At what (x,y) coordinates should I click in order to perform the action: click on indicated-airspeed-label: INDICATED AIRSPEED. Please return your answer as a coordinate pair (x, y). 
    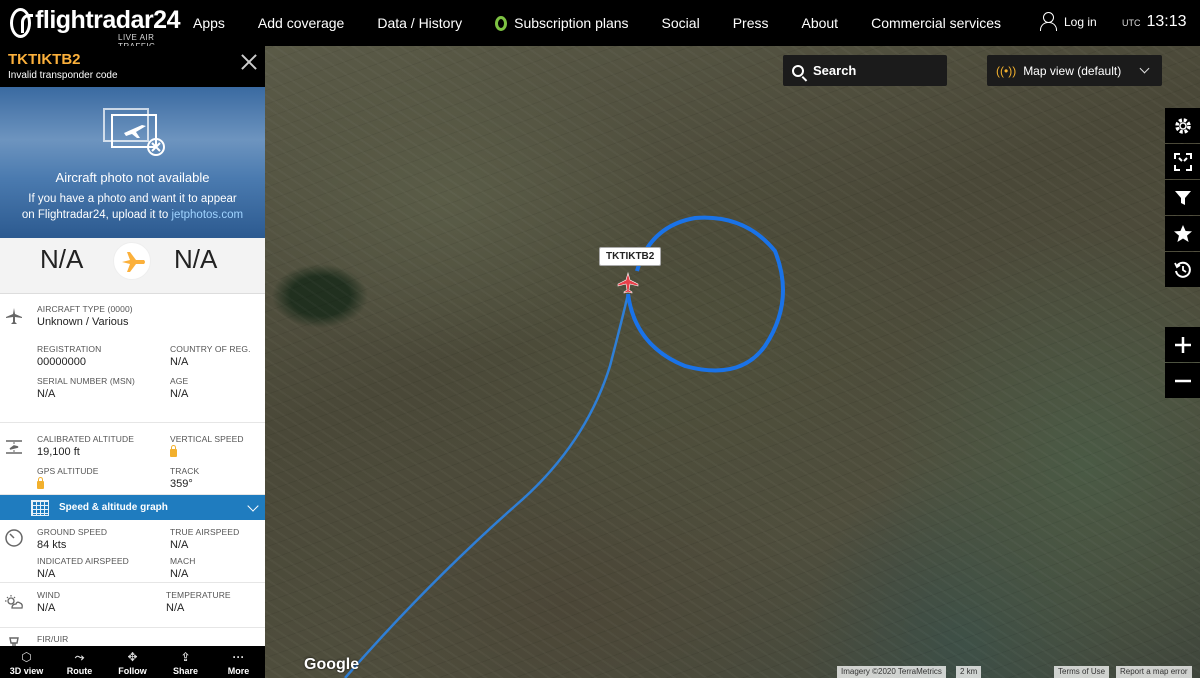
    Looking at the image, I should click on (83, 561).